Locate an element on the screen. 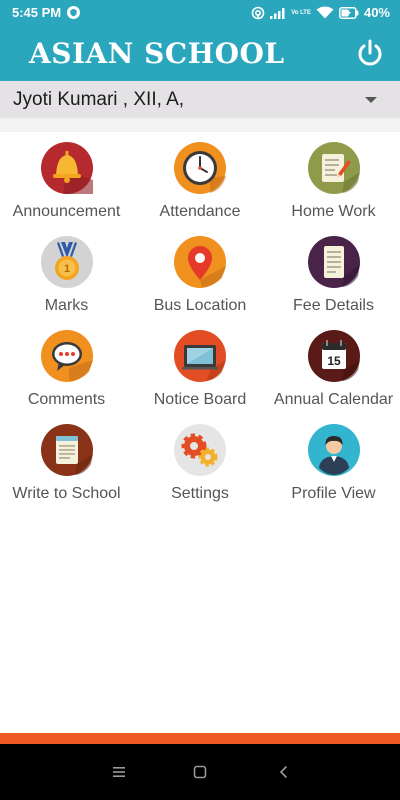 The image size is (400, 800). home-icon is located at coordinates (200, 772).